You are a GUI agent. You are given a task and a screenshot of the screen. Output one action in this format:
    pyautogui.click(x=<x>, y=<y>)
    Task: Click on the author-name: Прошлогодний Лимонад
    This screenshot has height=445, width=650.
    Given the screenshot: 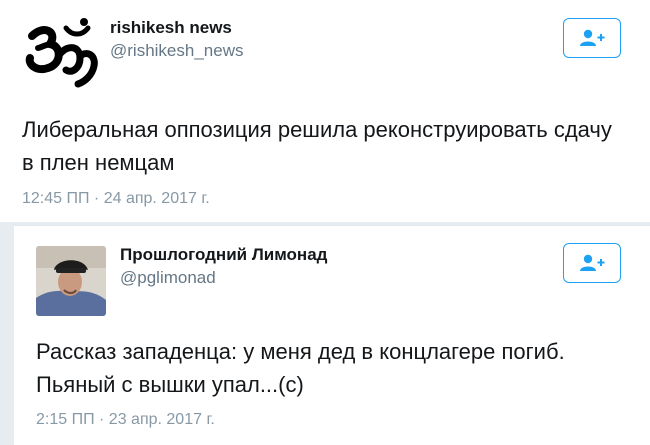 What is the action you would take?
    pyautogui.click(x=223, y=255)
    